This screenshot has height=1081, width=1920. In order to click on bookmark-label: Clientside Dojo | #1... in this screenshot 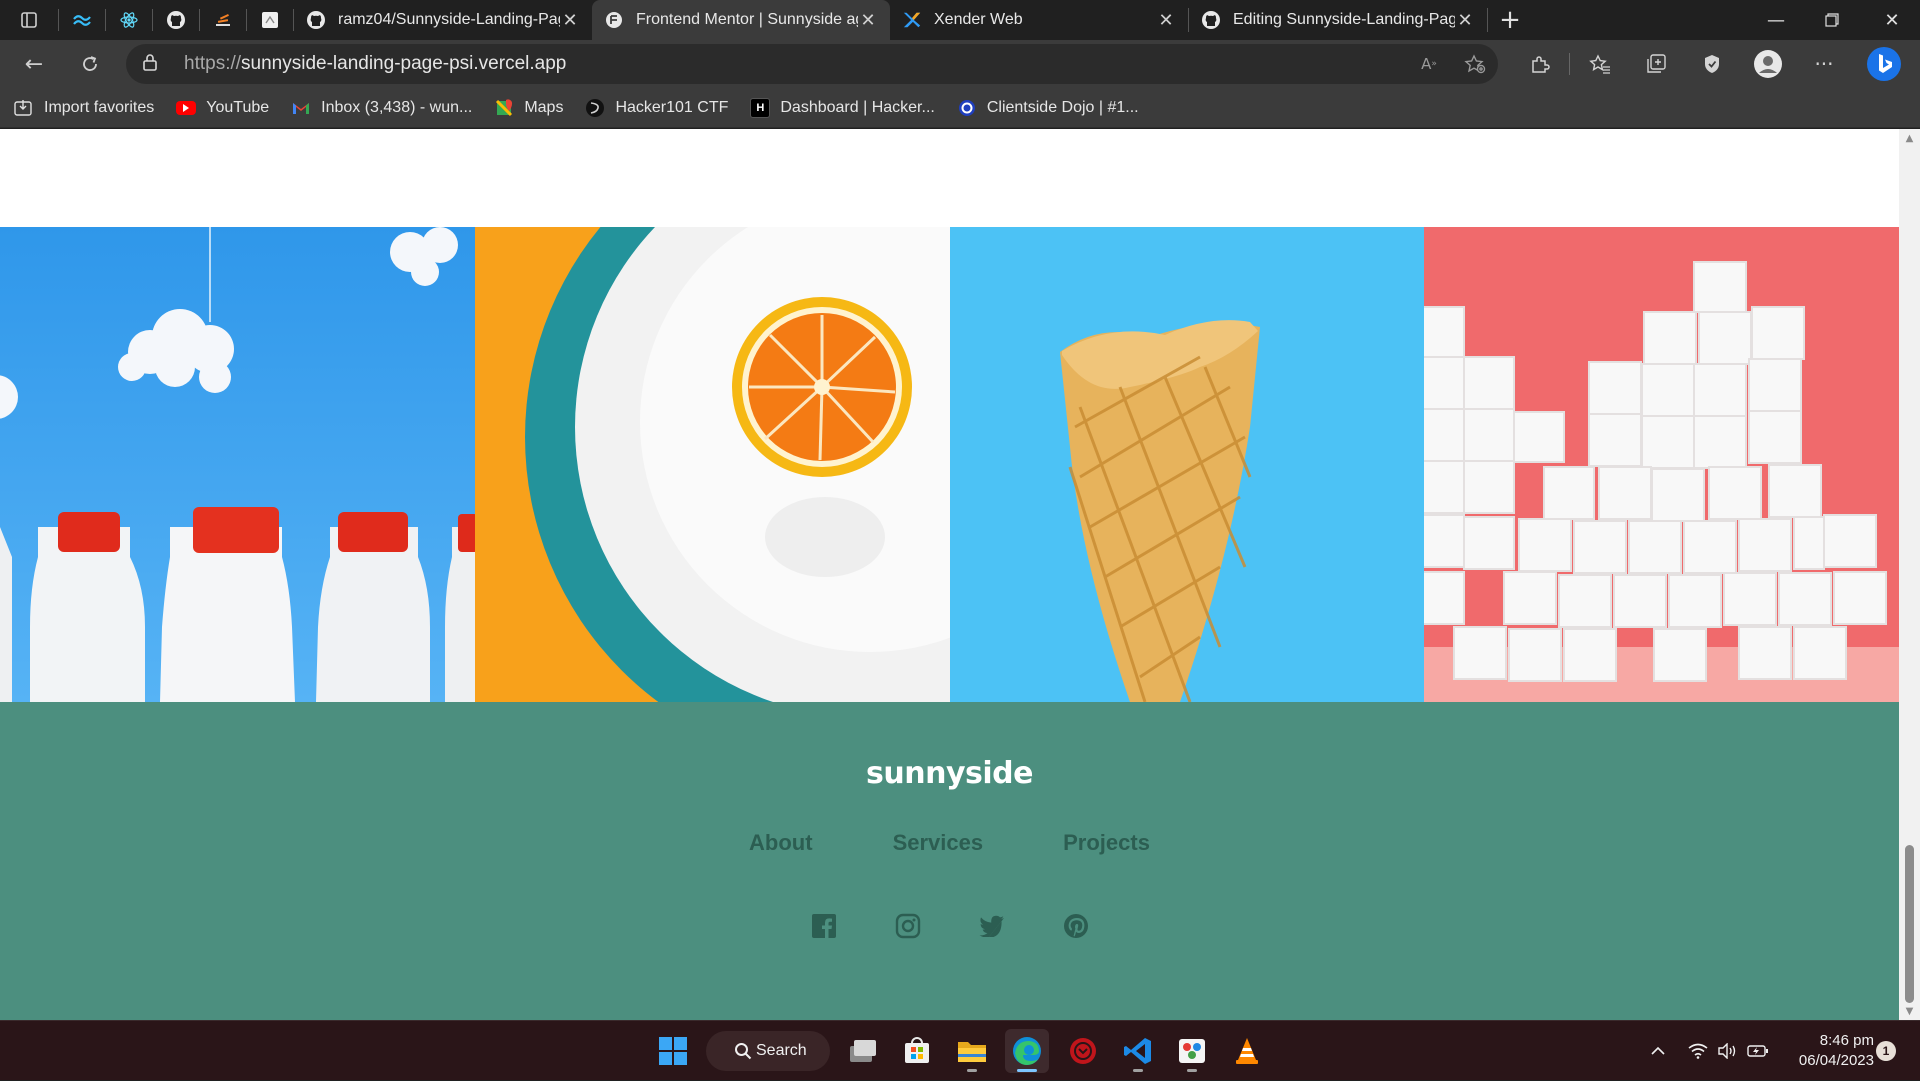, I will do `click(1062, 107)`.